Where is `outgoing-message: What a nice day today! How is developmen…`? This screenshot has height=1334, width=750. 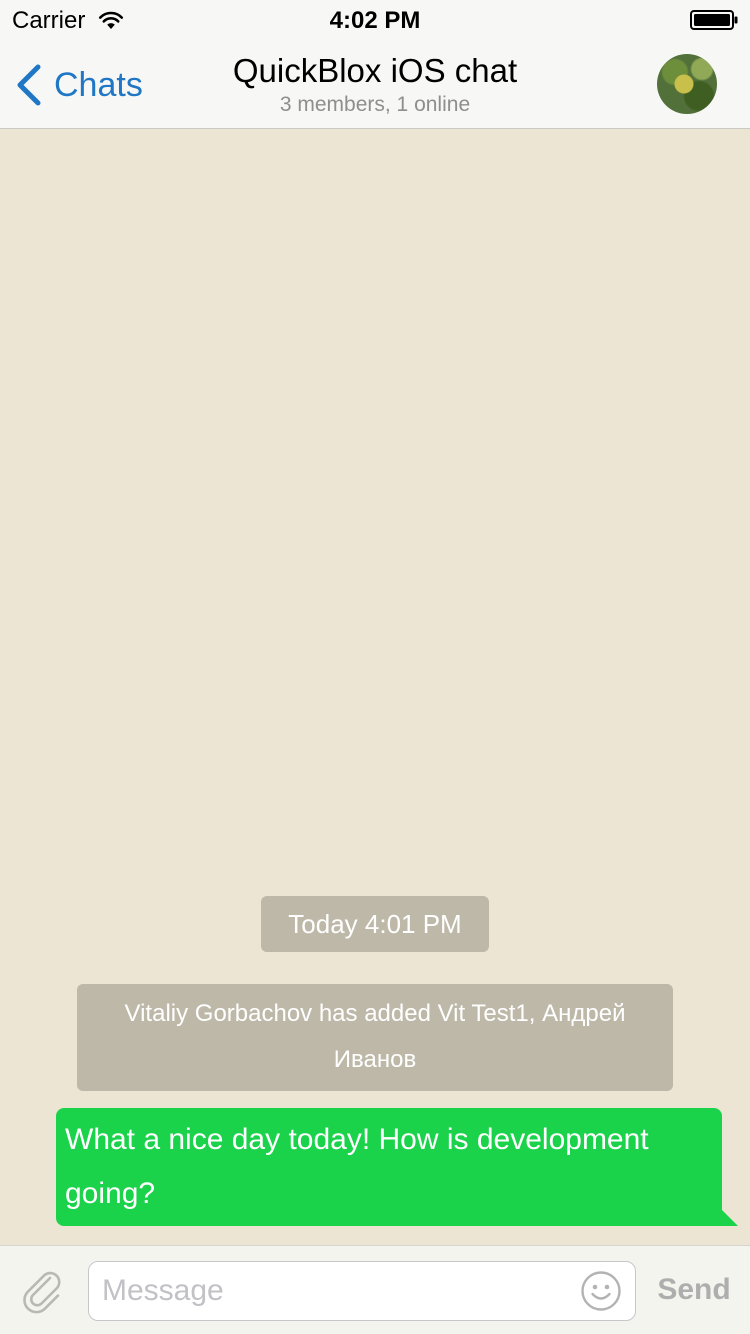 outgoing-message: What a nice day today! How is developmen… is located at coordinates (389, 1167).